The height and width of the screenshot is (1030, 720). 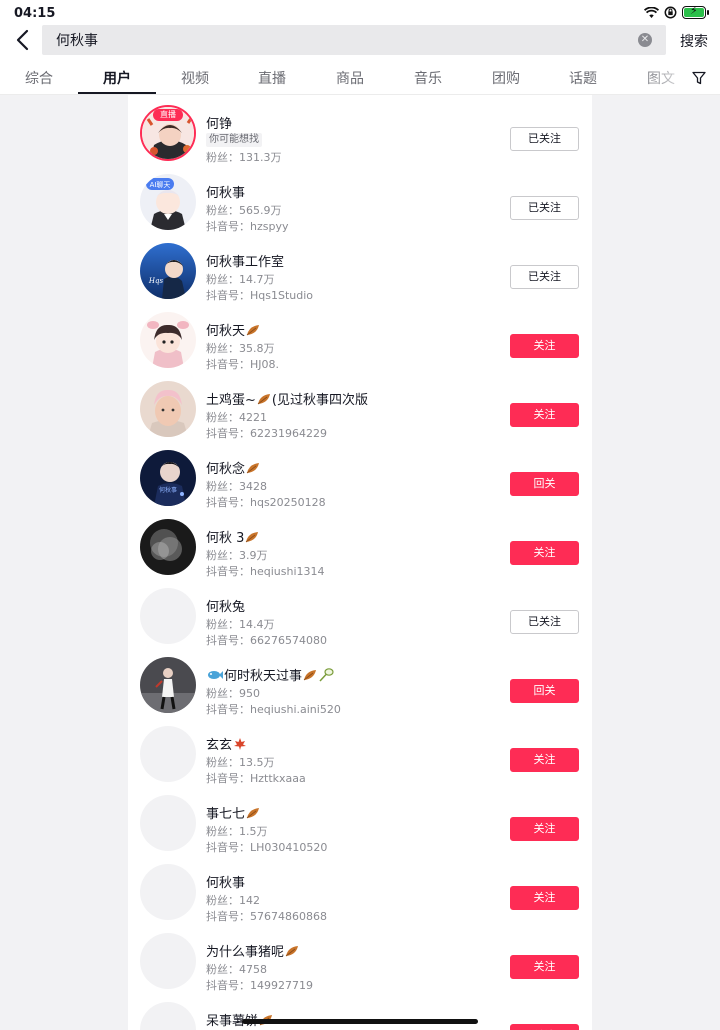 What do you see at coordinates (168, 115) in the screenshot?
I see `live-badge: 直播` at bounding box center [168, 115].